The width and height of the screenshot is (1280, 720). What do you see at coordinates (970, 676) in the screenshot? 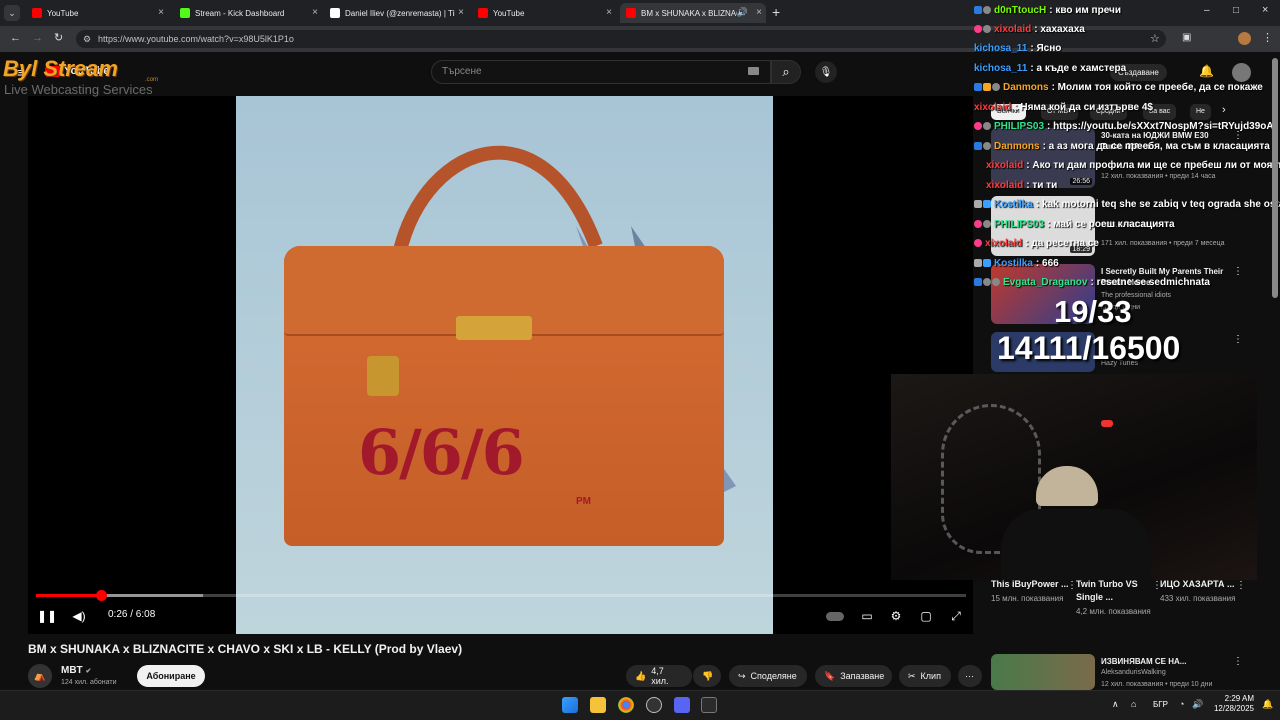
I see `more-actions-button: ⋯` at bounding box center [970, 676].